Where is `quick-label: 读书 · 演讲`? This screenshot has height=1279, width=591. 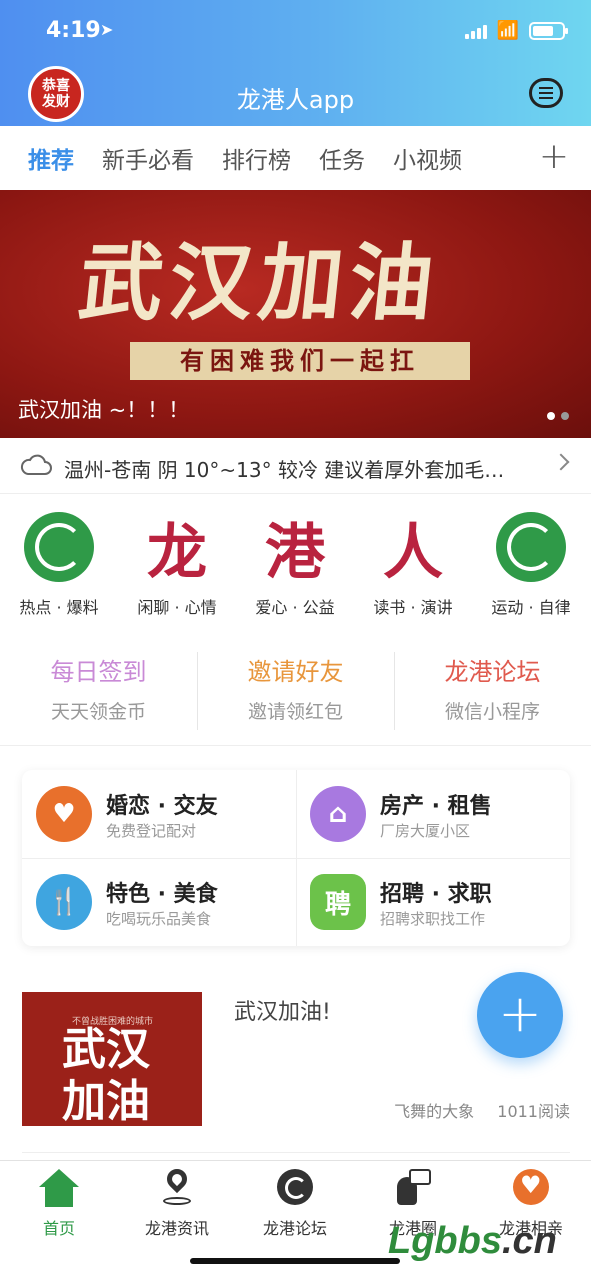 quick-label: 读书 · 演讲 is located at coordinates (413, 607).